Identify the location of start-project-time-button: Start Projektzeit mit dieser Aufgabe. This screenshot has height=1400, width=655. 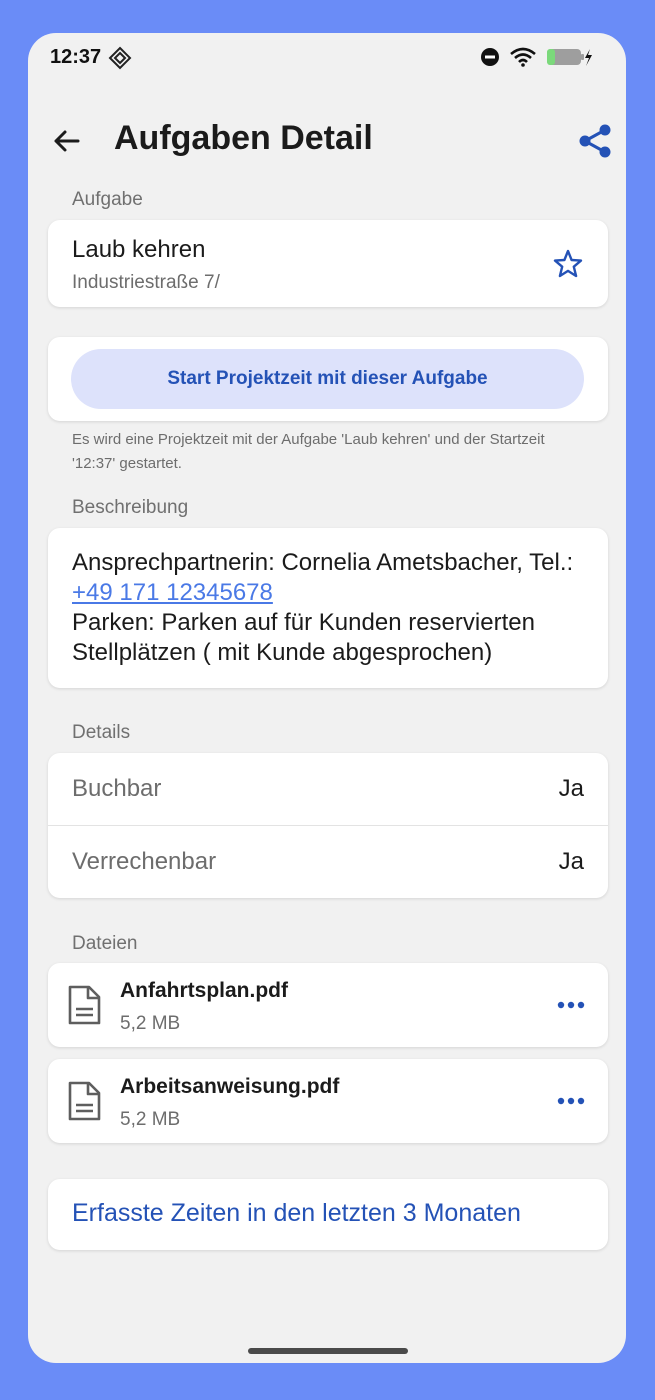
(327, 379).